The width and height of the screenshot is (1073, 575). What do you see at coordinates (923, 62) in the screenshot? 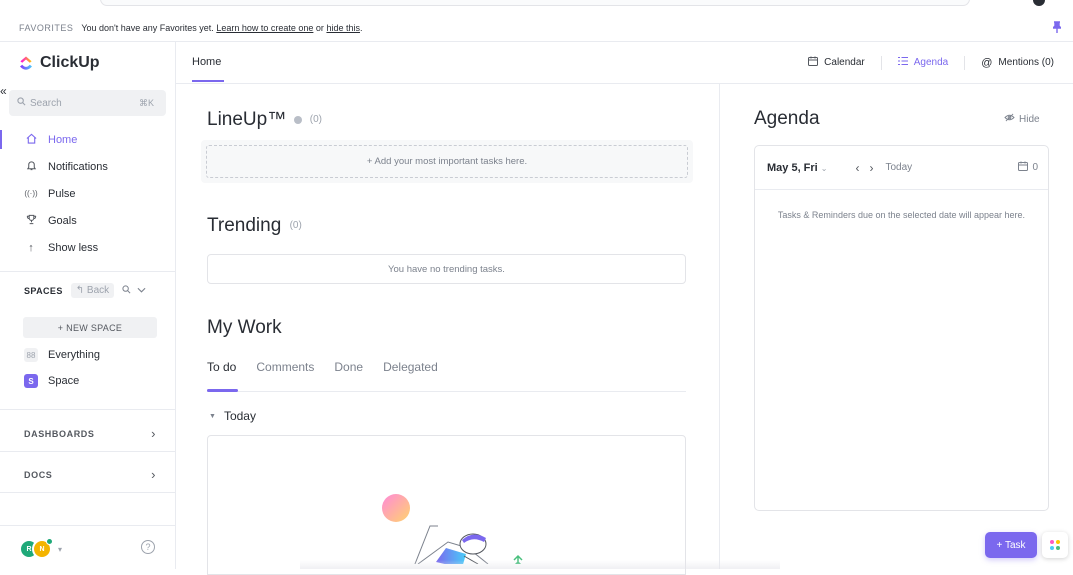
I see `agenda-button: Agenda` at bounding box center [923, 62].